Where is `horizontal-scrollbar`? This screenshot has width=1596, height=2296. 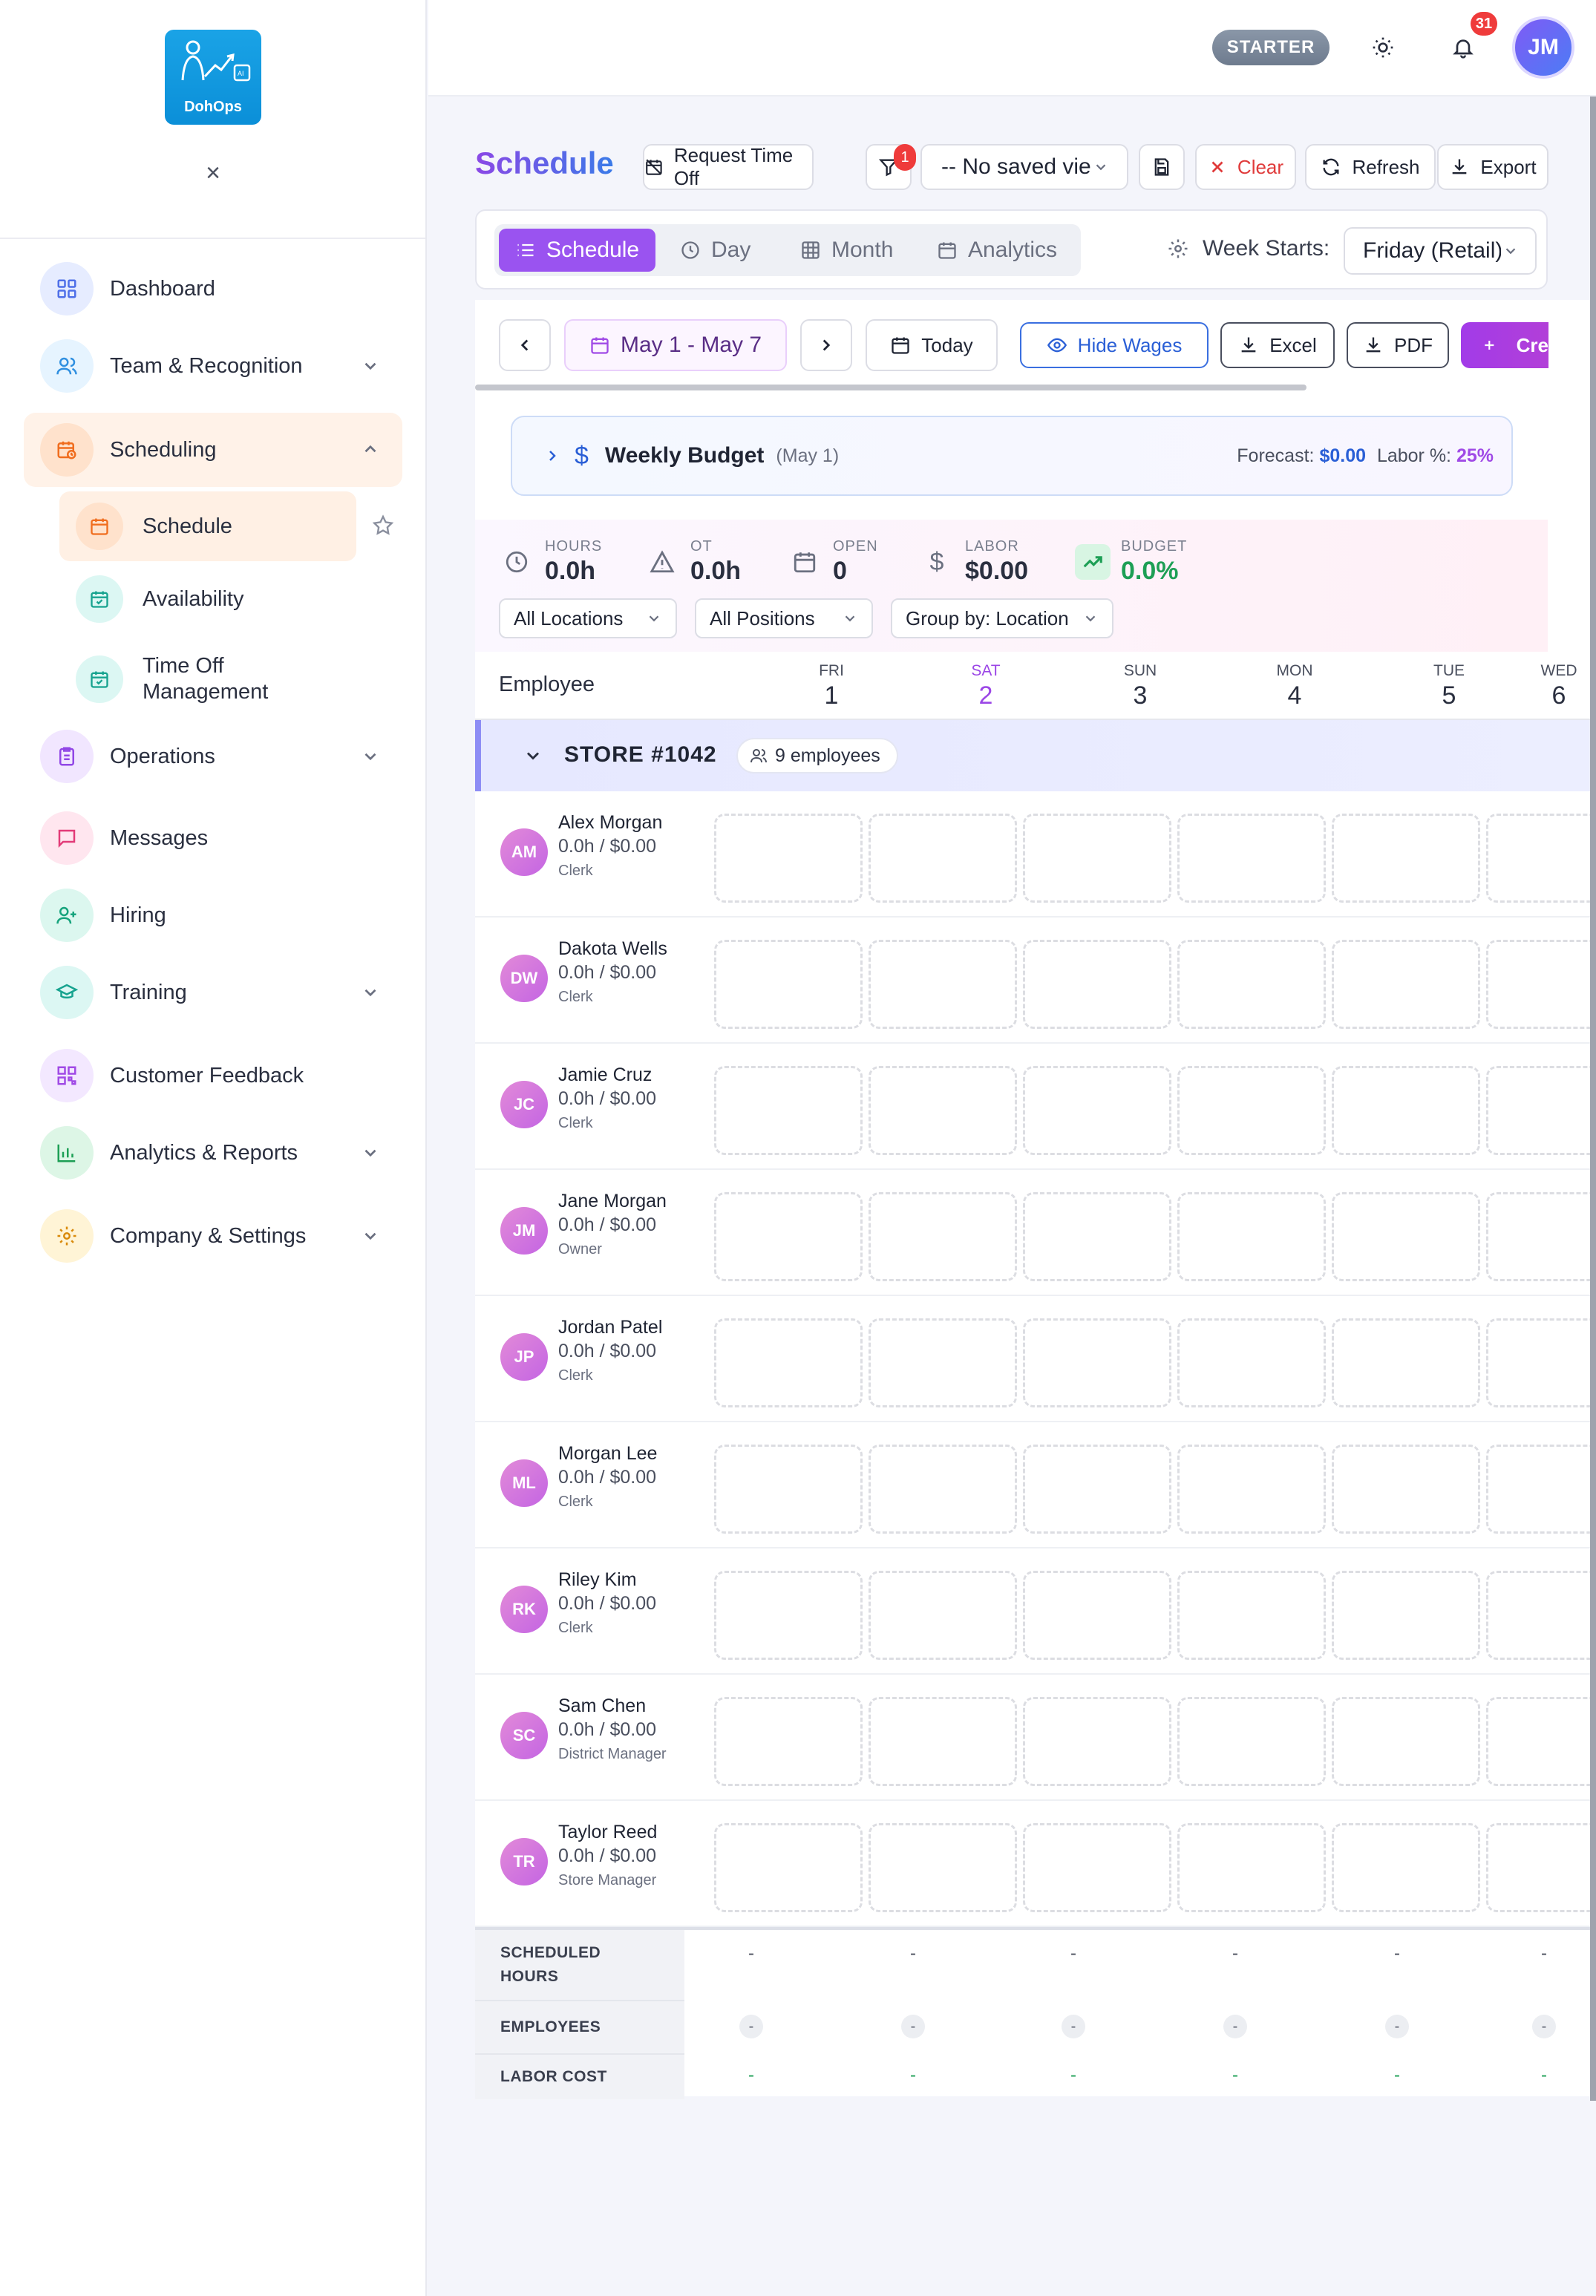 horizontal-scrollbar is located at coordinates (891, 387).